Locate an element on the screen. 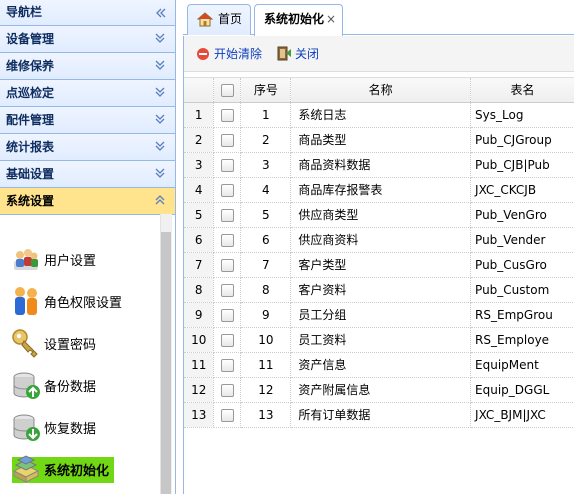 Image resolution: width=574 pixels, height=494 pixels. row-number: 6 is located at coordinates (199, 240).